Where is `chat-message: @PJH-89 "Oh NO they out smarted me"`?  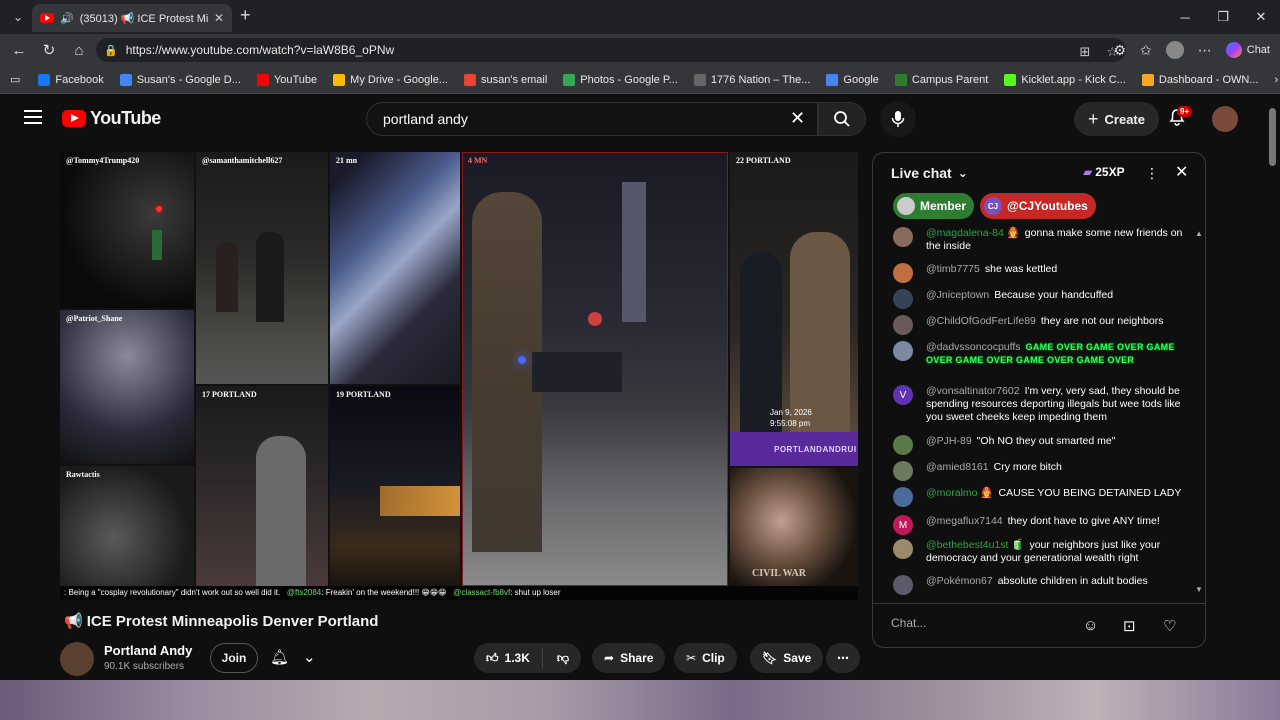 chat-message: @PJH-89 "Oh NO they out smarted me" is located at coordinates (1038, 445).